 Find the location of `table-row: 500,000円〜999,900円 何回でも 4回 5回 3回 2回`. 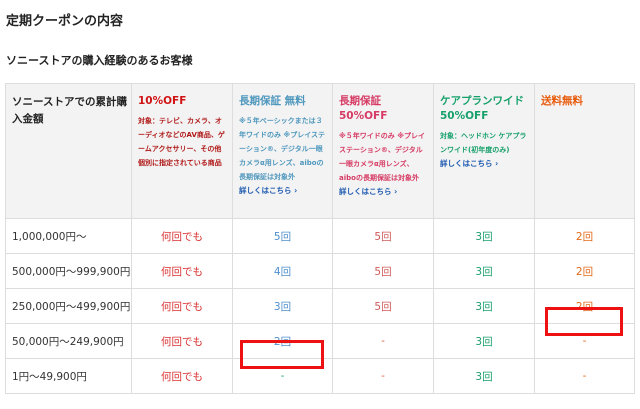

table-row: 500,000円〜999,900円 何回でも 4回 5回 3回 2回 is located at coordinates (320, 271).